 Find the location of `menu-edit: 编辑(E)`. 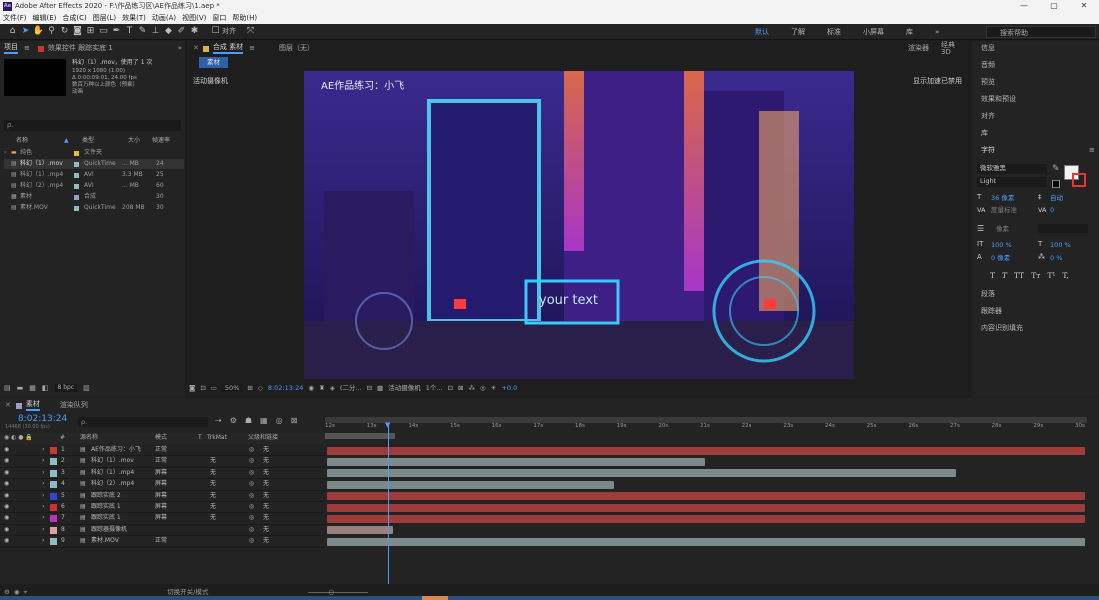

menu-edit: 编辑(E) is located at coordinates (45, 18).